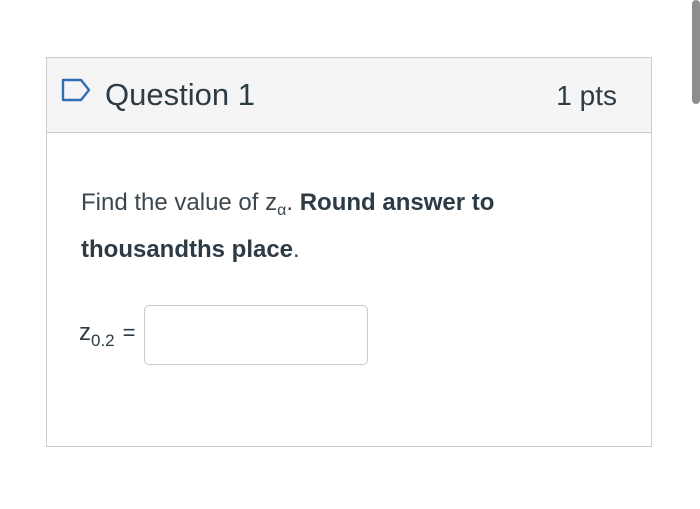 This screenshot has width=700, height=509. I want to click on answer-label-variable: z, so click(85, 332).